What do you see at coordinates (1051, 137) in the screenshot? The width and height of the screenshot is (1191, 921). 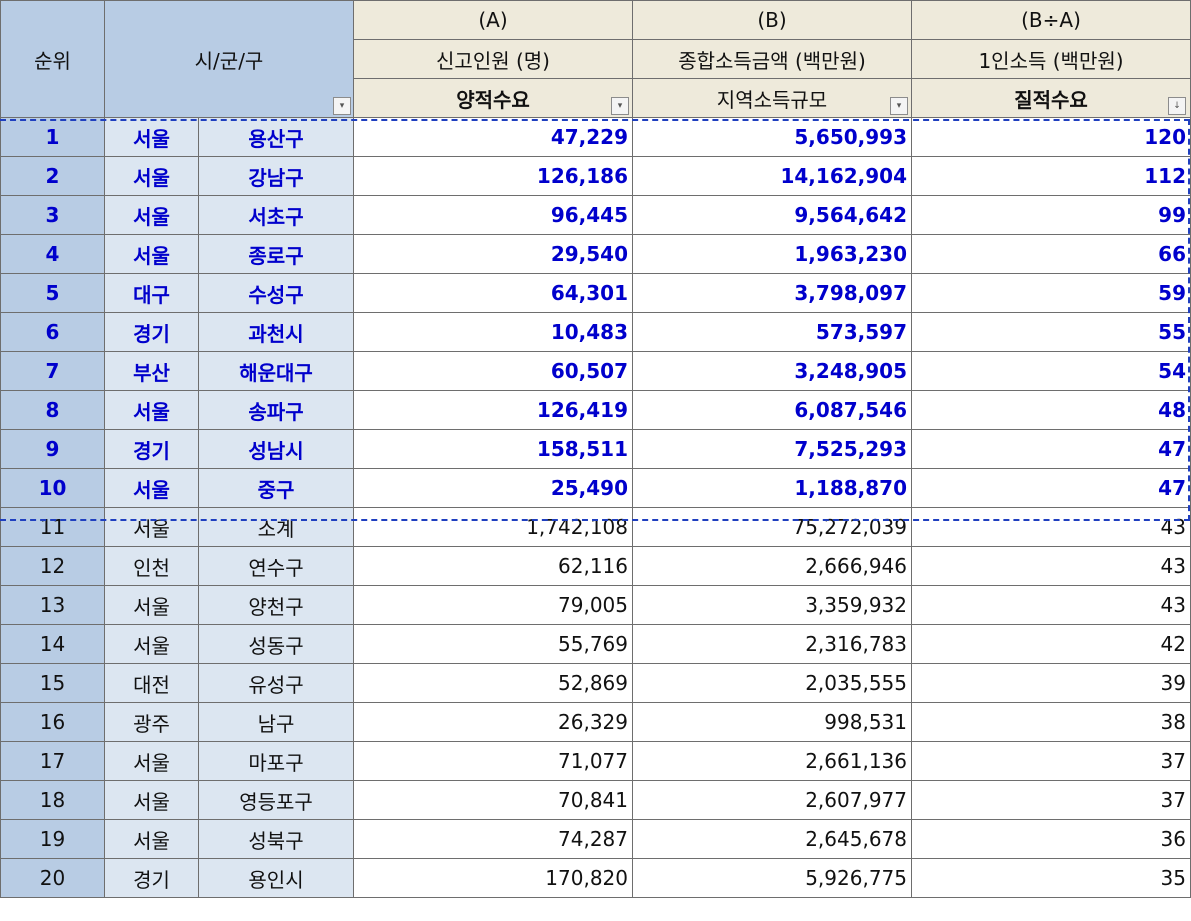 I see `per-capita-cell: 120` at bounding box center [1051, 137].